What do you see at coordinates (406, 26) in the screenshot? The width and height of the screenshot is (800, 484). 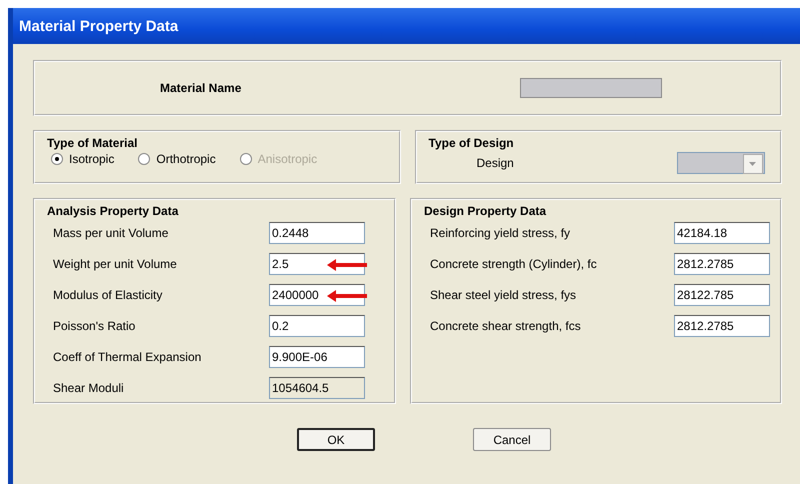 I see `window-title: Material Property Data` at bounding box center [406, 26].